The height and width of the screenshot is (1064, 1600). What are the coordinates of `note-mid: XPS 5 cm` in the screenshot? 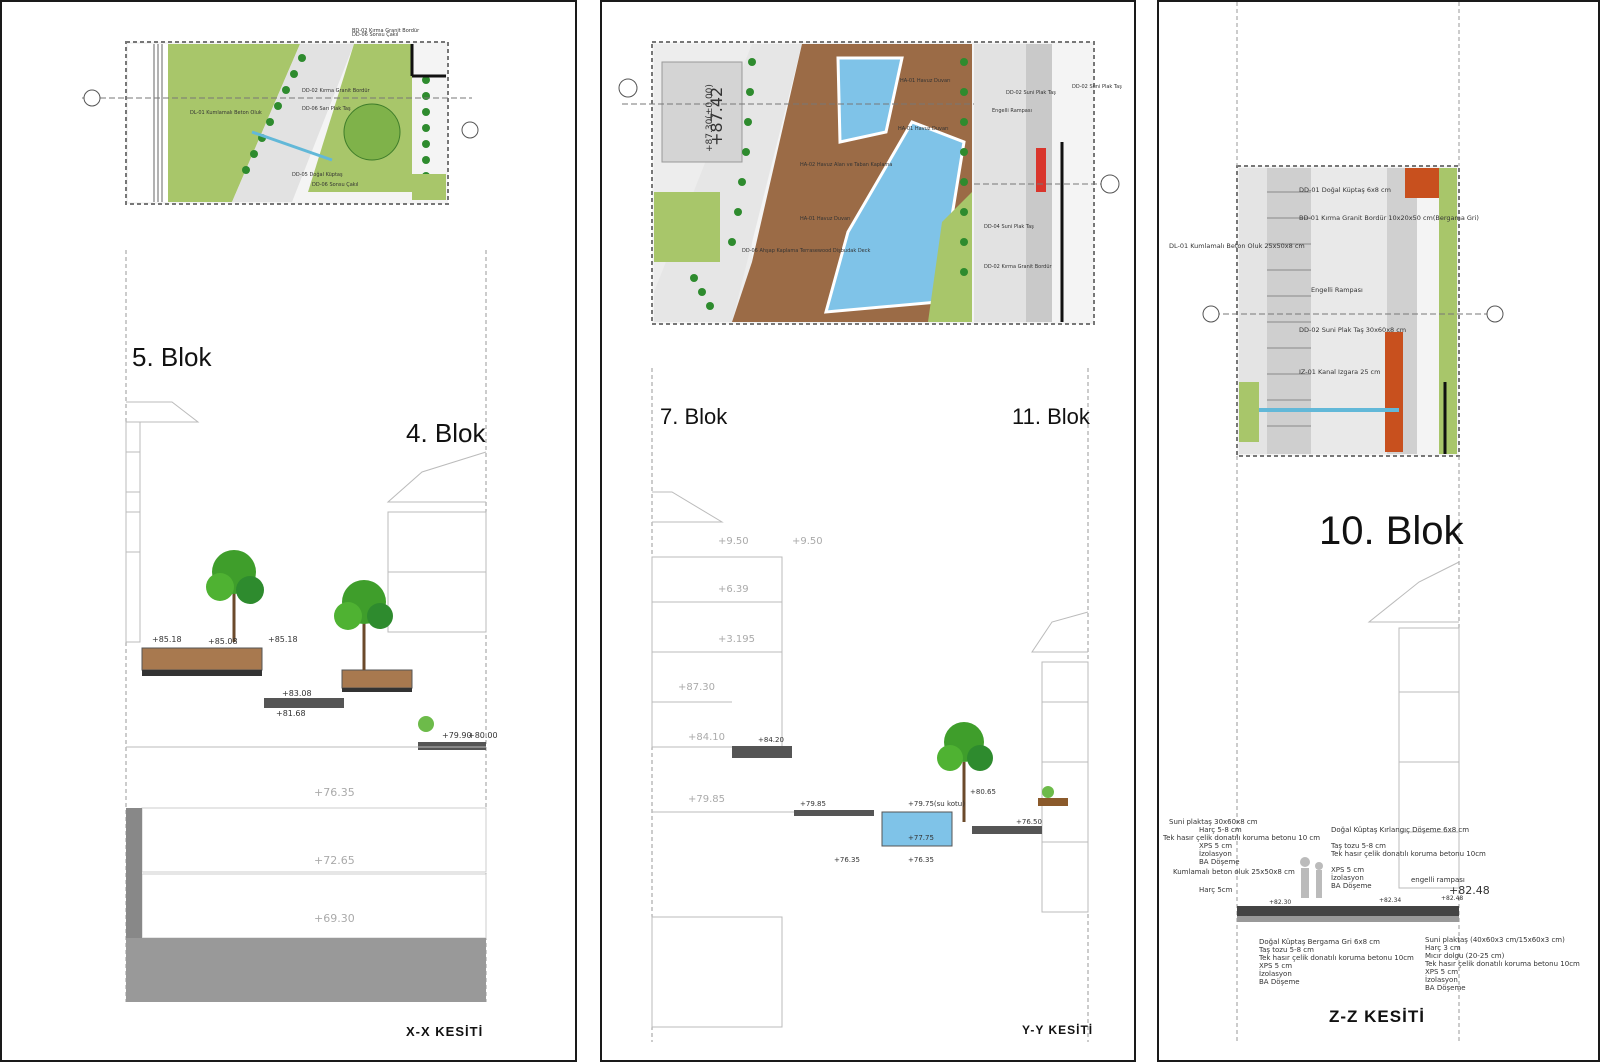 It's located at (1347, 870).